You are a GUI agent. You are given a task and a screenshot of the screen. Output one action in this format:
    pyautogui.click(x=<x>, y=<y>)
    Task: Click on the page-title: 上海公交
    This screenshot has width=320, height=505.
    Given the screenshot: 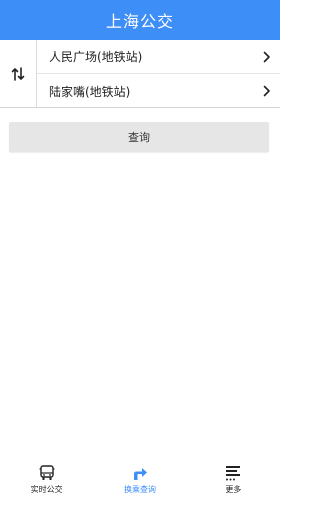 What is the action you would take?
    pyautogui.click(x=139, y=21)
    